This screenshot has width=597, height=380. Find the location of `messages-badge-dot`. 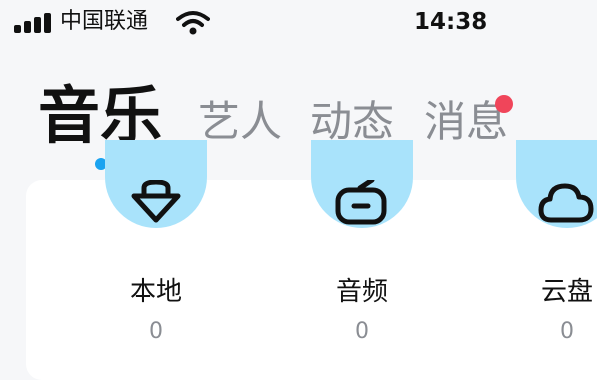

messages-badge-dot is located at coordinates (504, 104).